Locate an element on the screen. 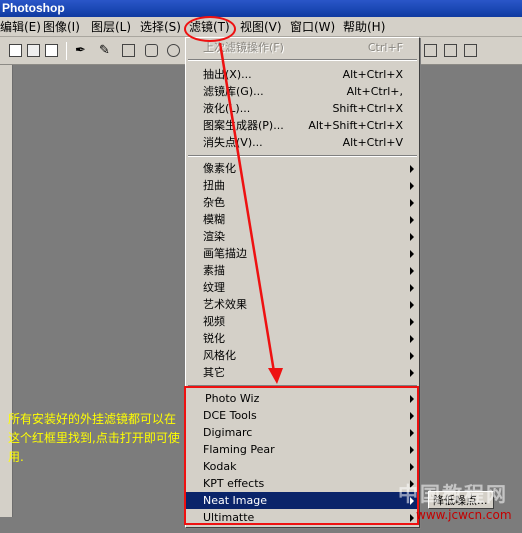  annotation-text: 所有安装好的外挂滤镜都可以在这个红框里找到,点击打开即可使用. is located at coordinates (94, 438).